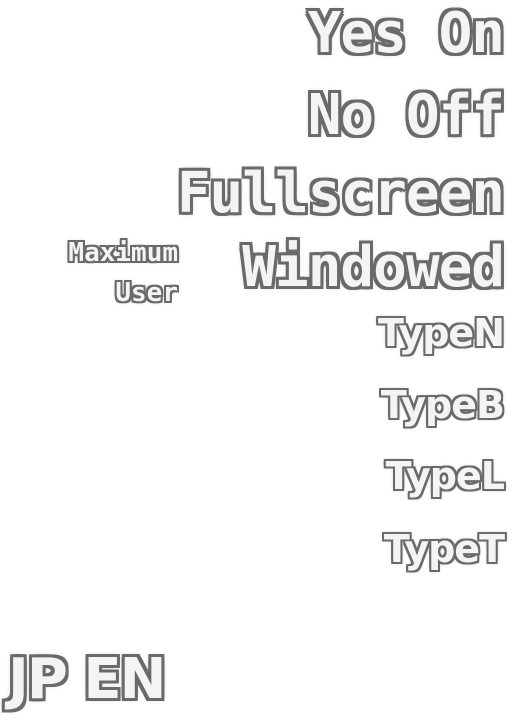 This screenshot has height=720, width=512. Describe the element at coordinates (406, 34) in the screenshot. I see `yes-on-label: Yes On` at that location.